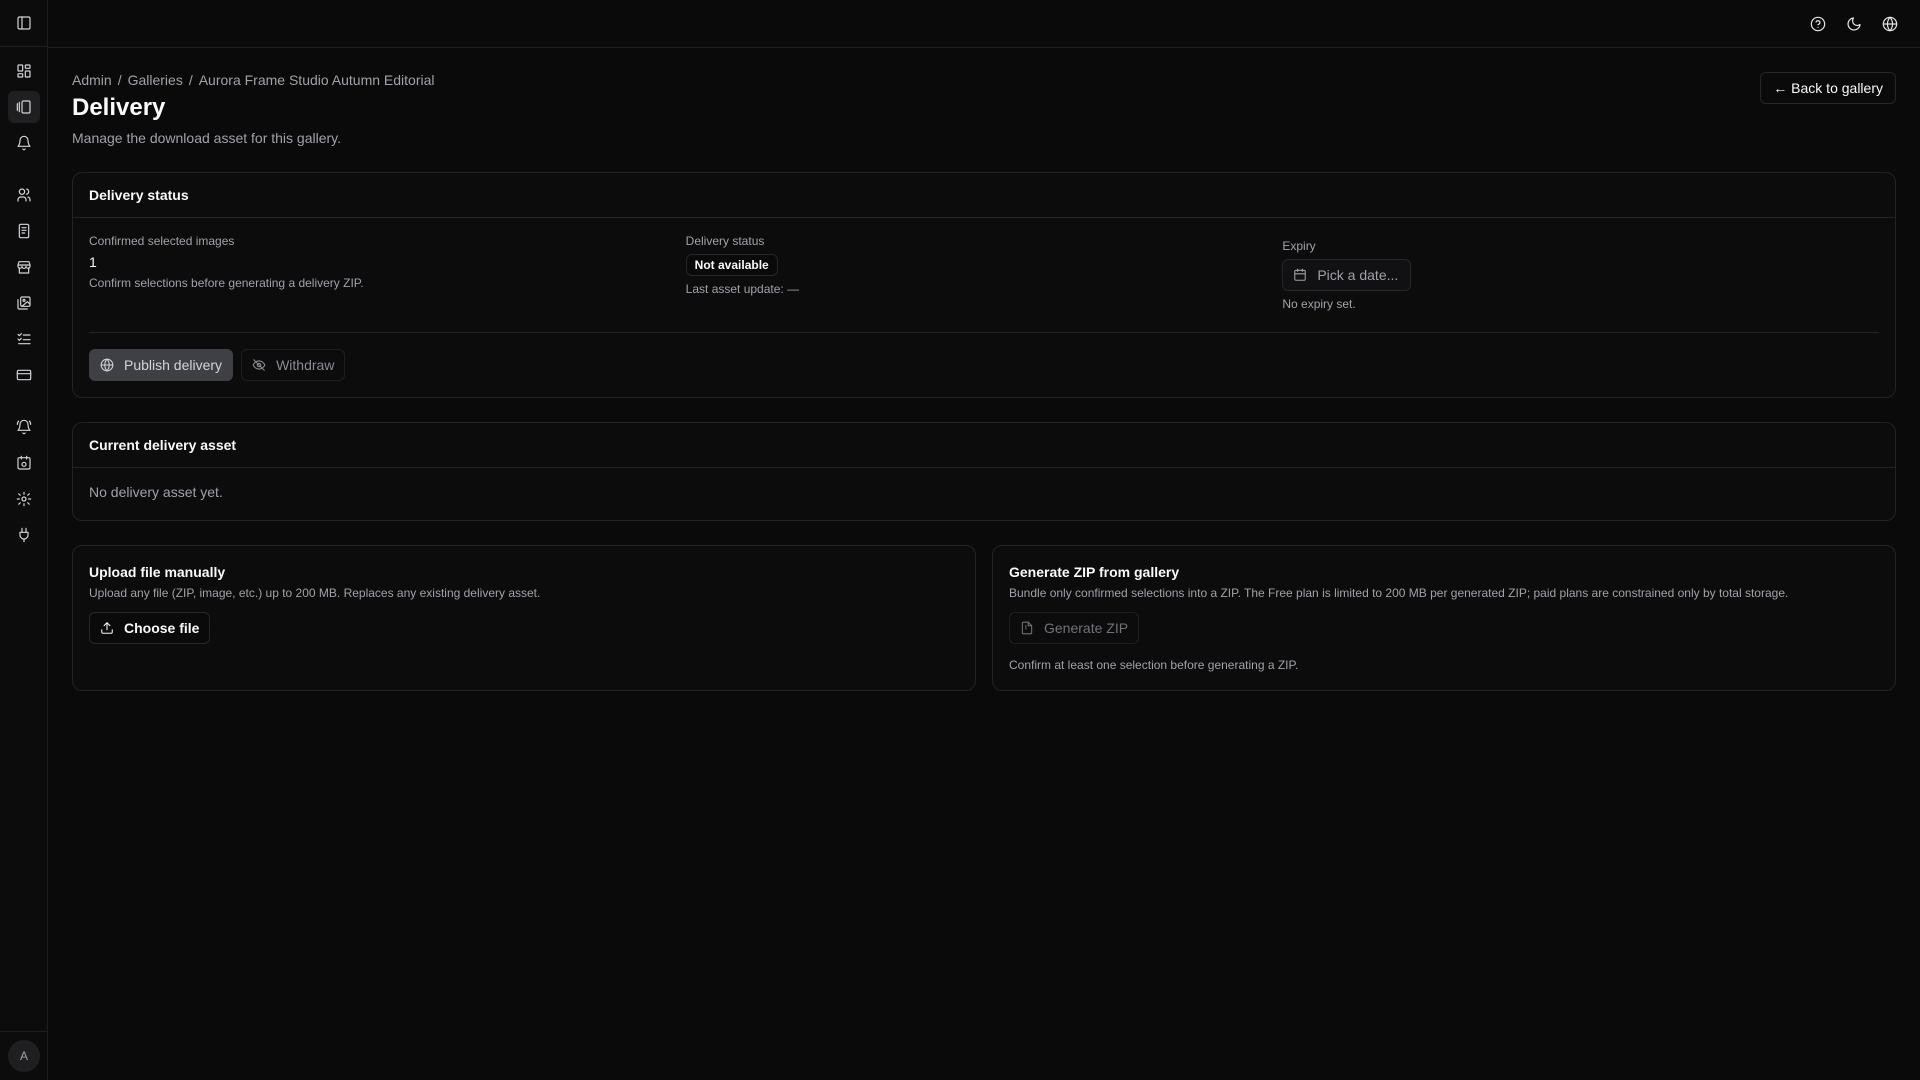 The height and width of the screenshot is (1080, 1920). Describe the element at coordinates (984, 195) in the screenshot. I see `card-title: Delivery status` at that location.